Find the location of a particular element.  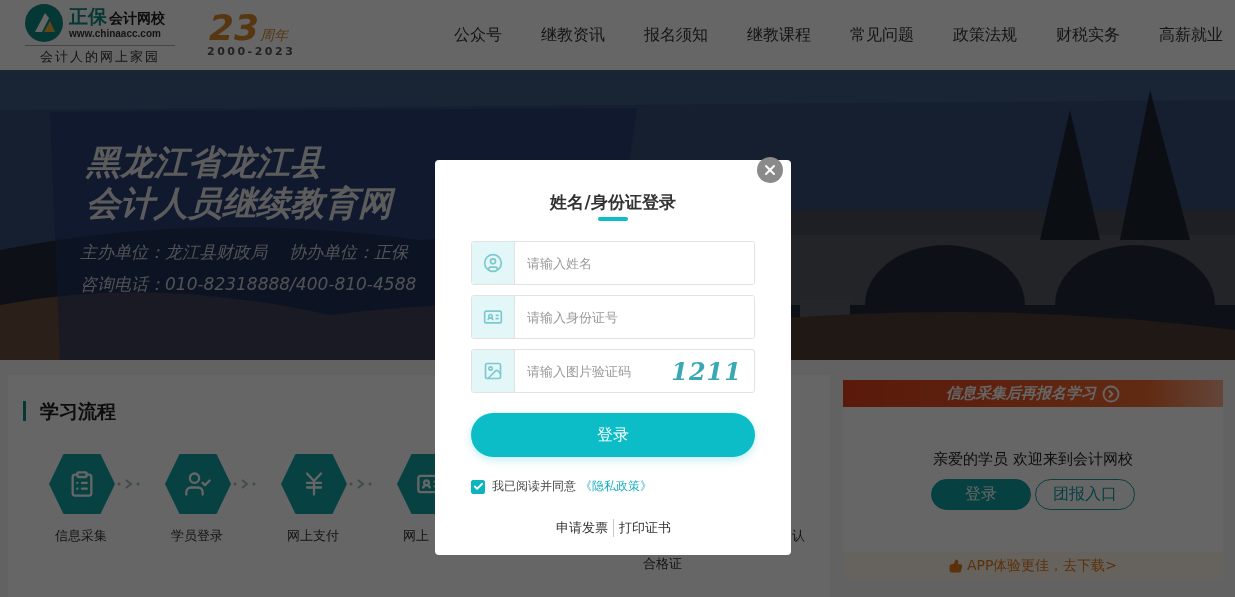

banner-info: 协办单位：正保 is located at coordinates (348, 252).